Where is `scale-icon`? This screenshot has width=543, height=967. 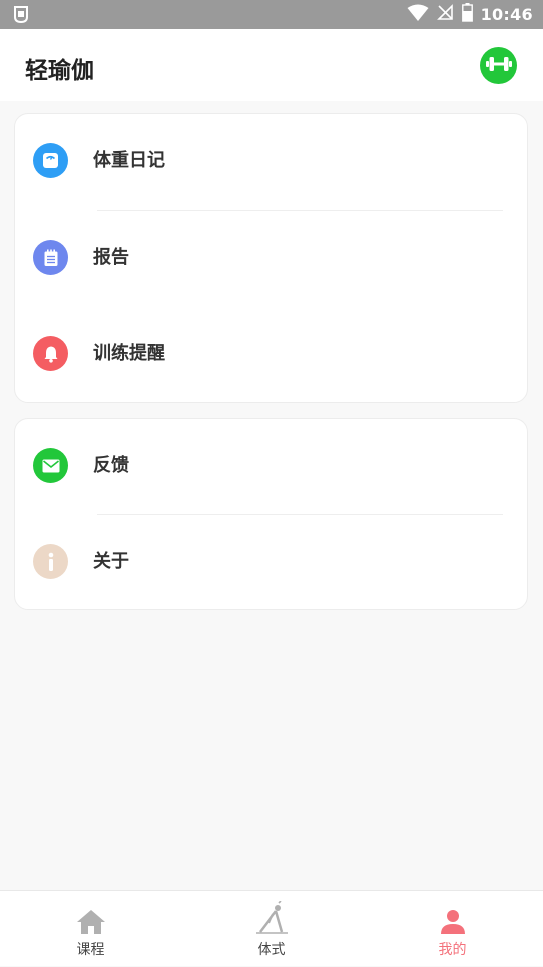 scale-icon is located at coordinates (50, 160).